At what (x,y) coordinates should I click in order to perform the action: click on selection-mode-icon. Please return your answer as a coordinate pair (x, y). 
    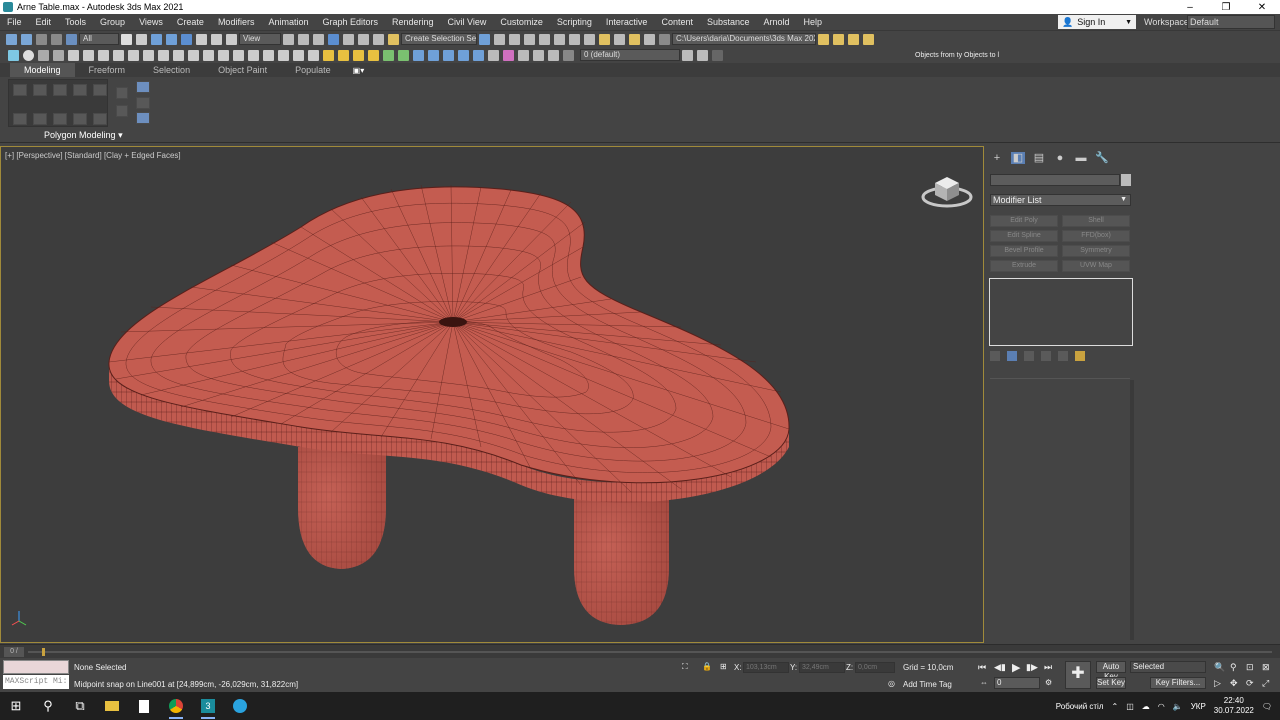
    Looking at the image, I should click on (60, 119).